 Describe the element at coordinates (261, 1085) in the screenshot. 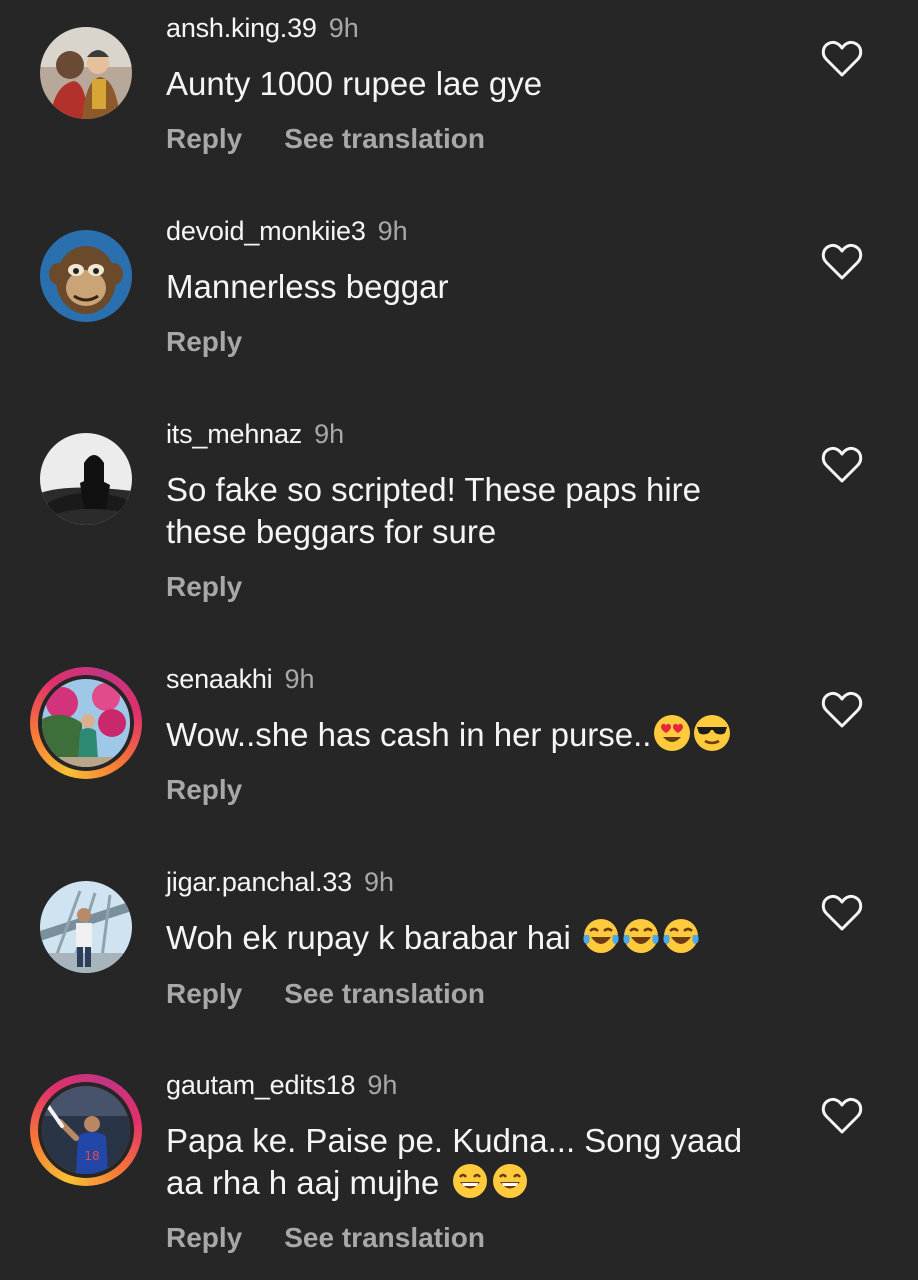

I see `comment-username: gautam_edits18` at that location.